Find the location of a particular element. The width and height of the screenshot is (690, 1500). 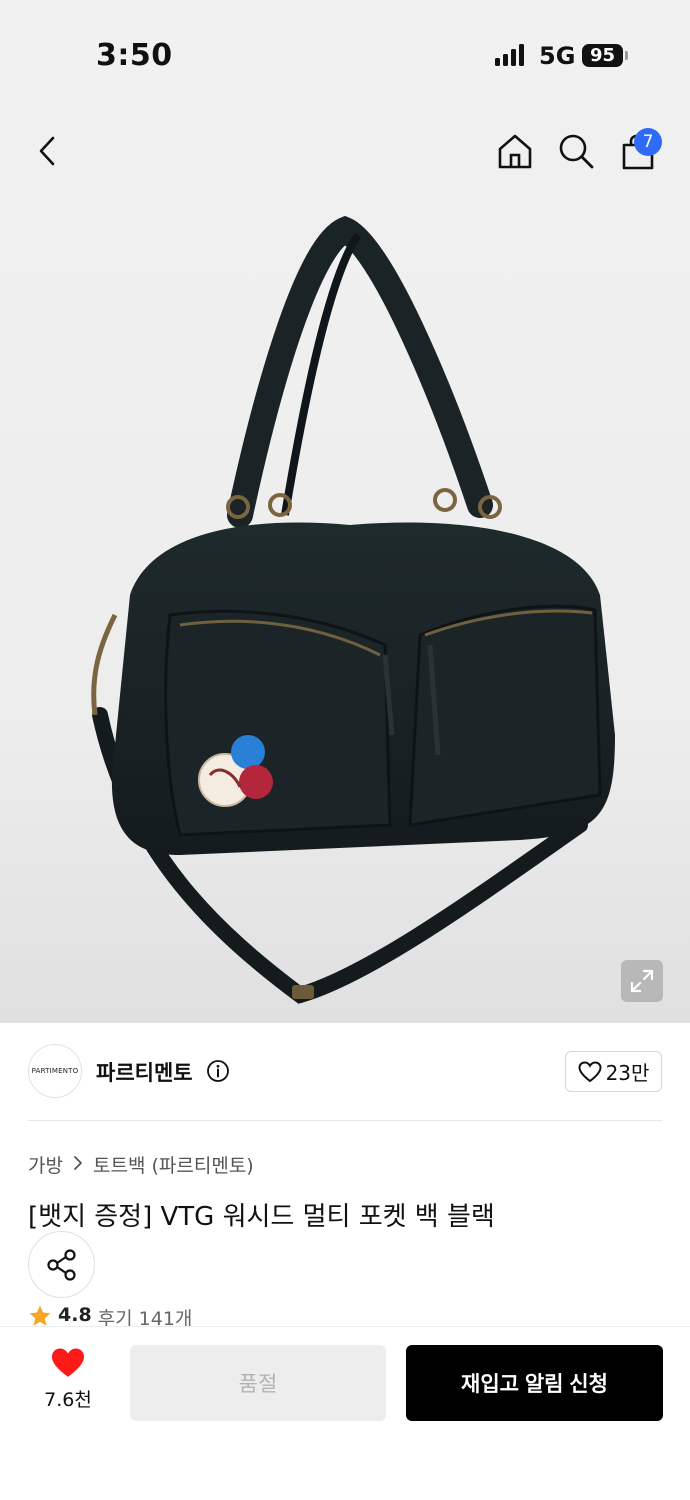

soldout-button: 품절 is located at coordinates (258, 1383).